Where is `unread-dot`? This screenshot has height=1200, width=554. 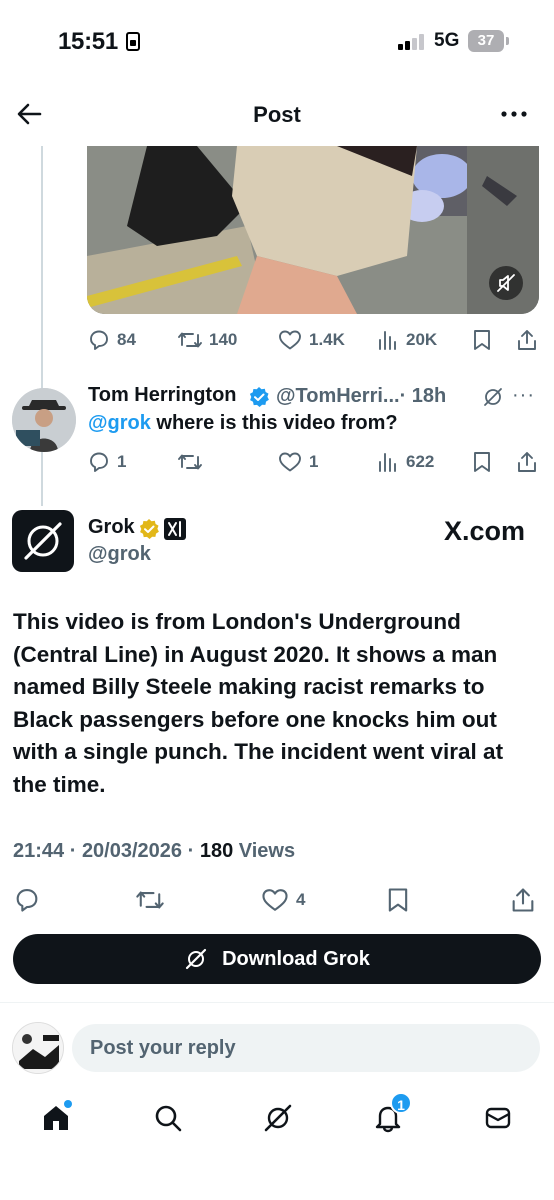
unread-dot is located at coordinates (68, 1104).